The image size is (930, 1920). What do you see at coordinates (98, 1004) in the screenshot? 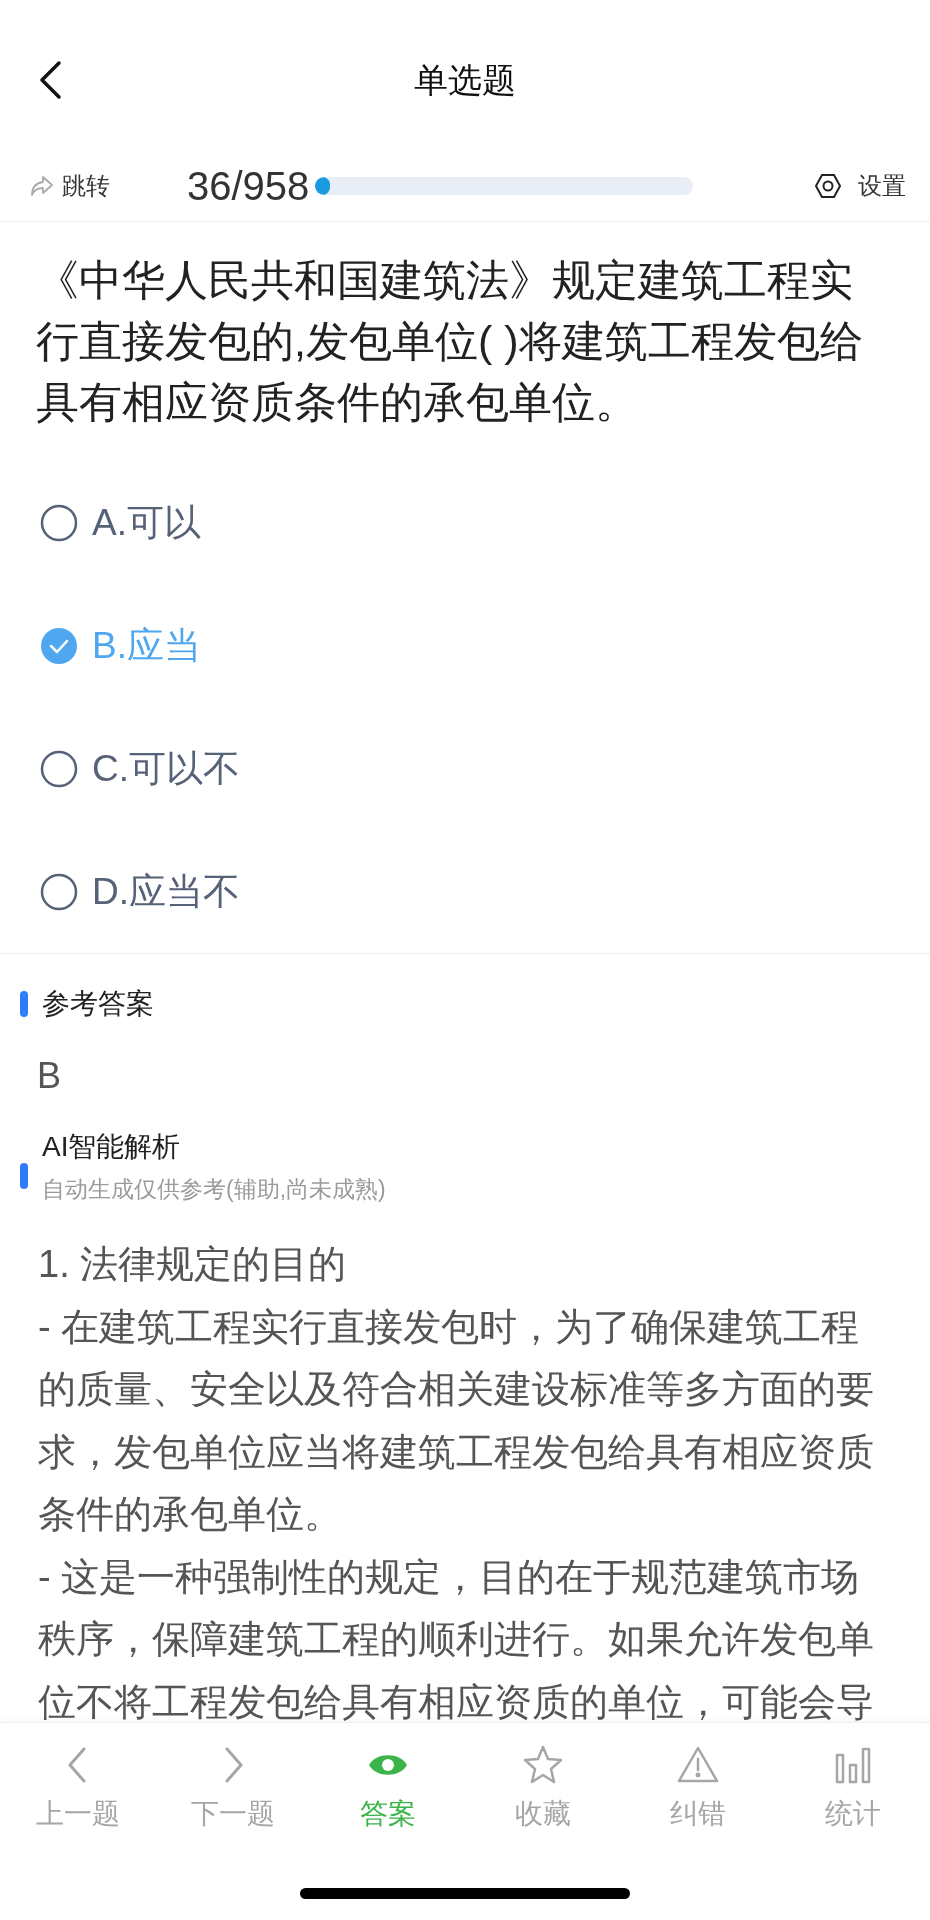
I see `section-title: 参考答案` at bounding box center [98, 1004].